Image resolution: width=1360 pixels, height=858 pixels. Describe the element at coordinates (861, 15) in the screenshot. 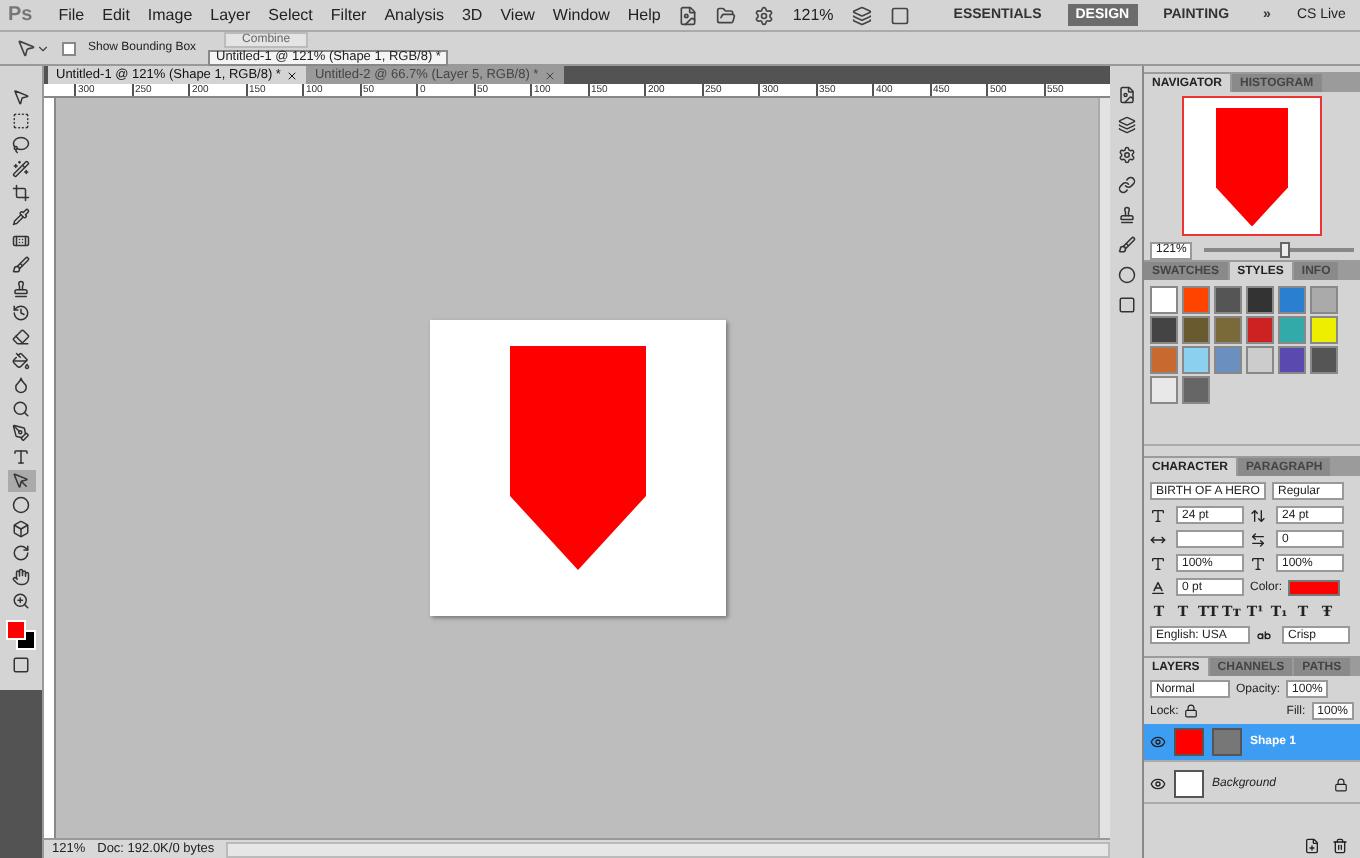

I see `arrange-icon` at that location.